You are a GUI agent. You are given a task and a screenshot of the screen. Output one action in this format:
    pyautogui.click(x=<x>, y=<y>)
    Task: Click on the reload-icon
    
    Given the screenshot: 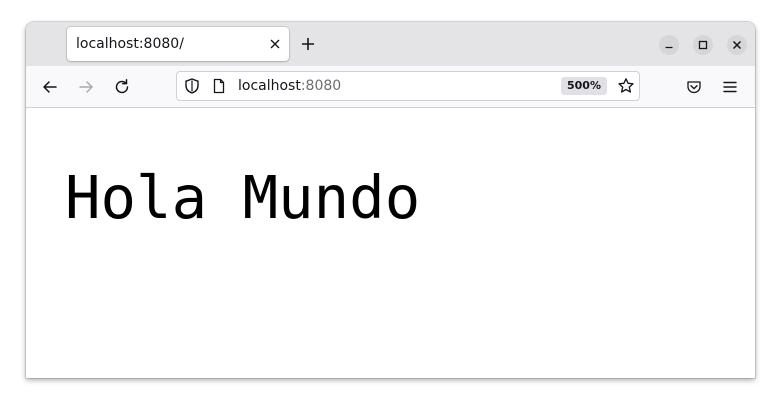 What is the action you would take?
    pyautogui.click(x=122, y=87)
    